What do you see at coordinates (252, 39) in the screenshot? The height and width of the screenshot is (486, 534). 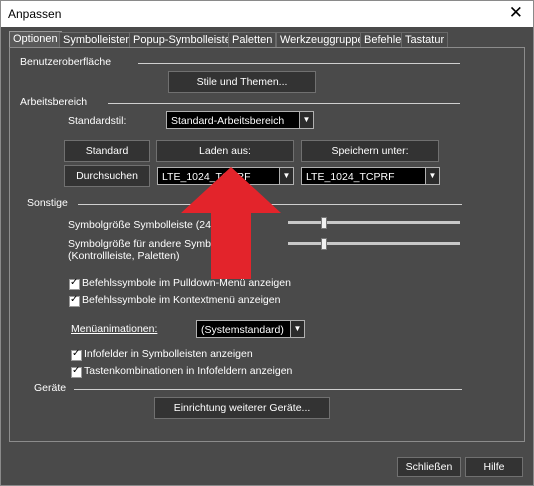 I see `tab-paletten: Paletten` at bounding box center [252, 39].